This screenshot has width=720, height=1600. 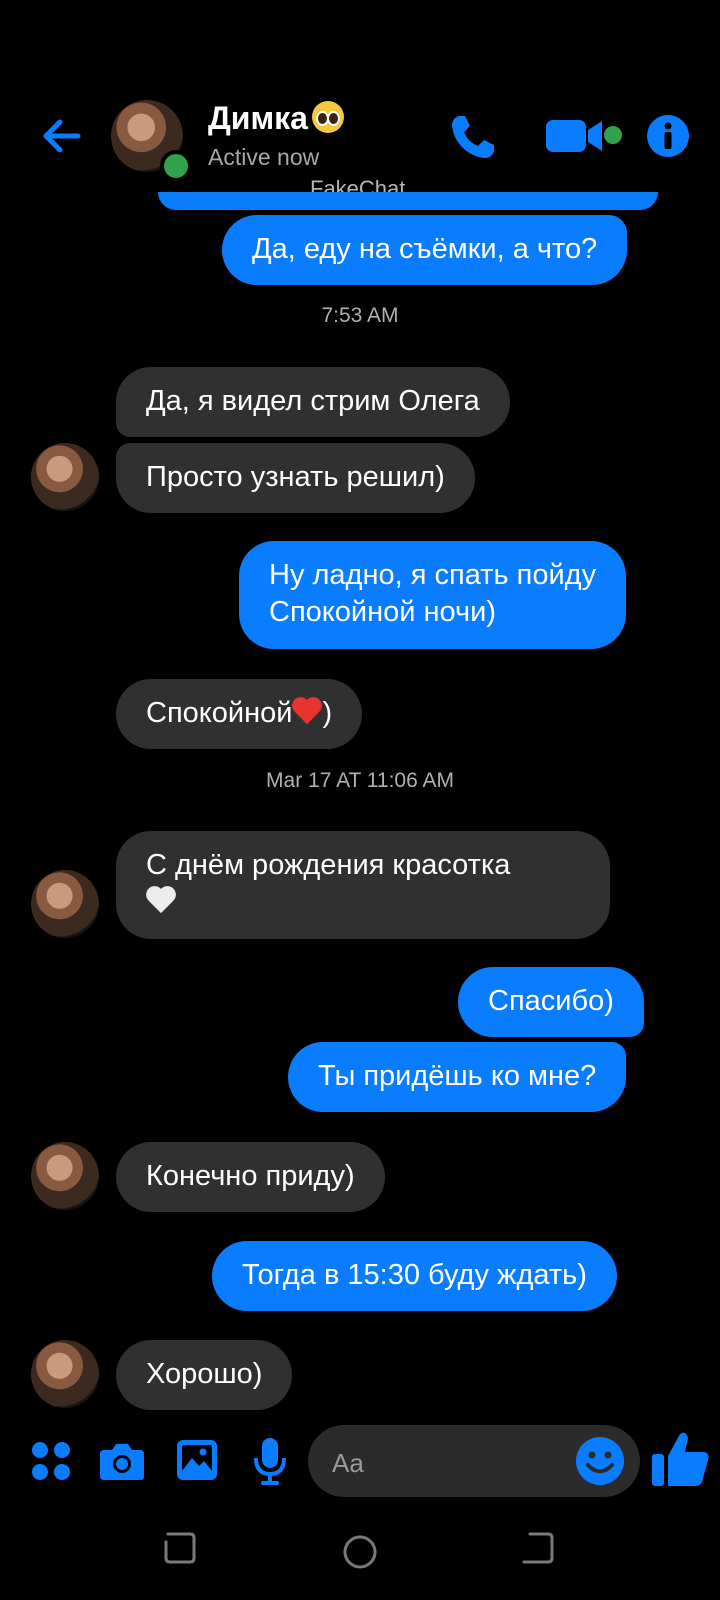 I want to click on contact-name: Димка, so click(x=276, y=118).